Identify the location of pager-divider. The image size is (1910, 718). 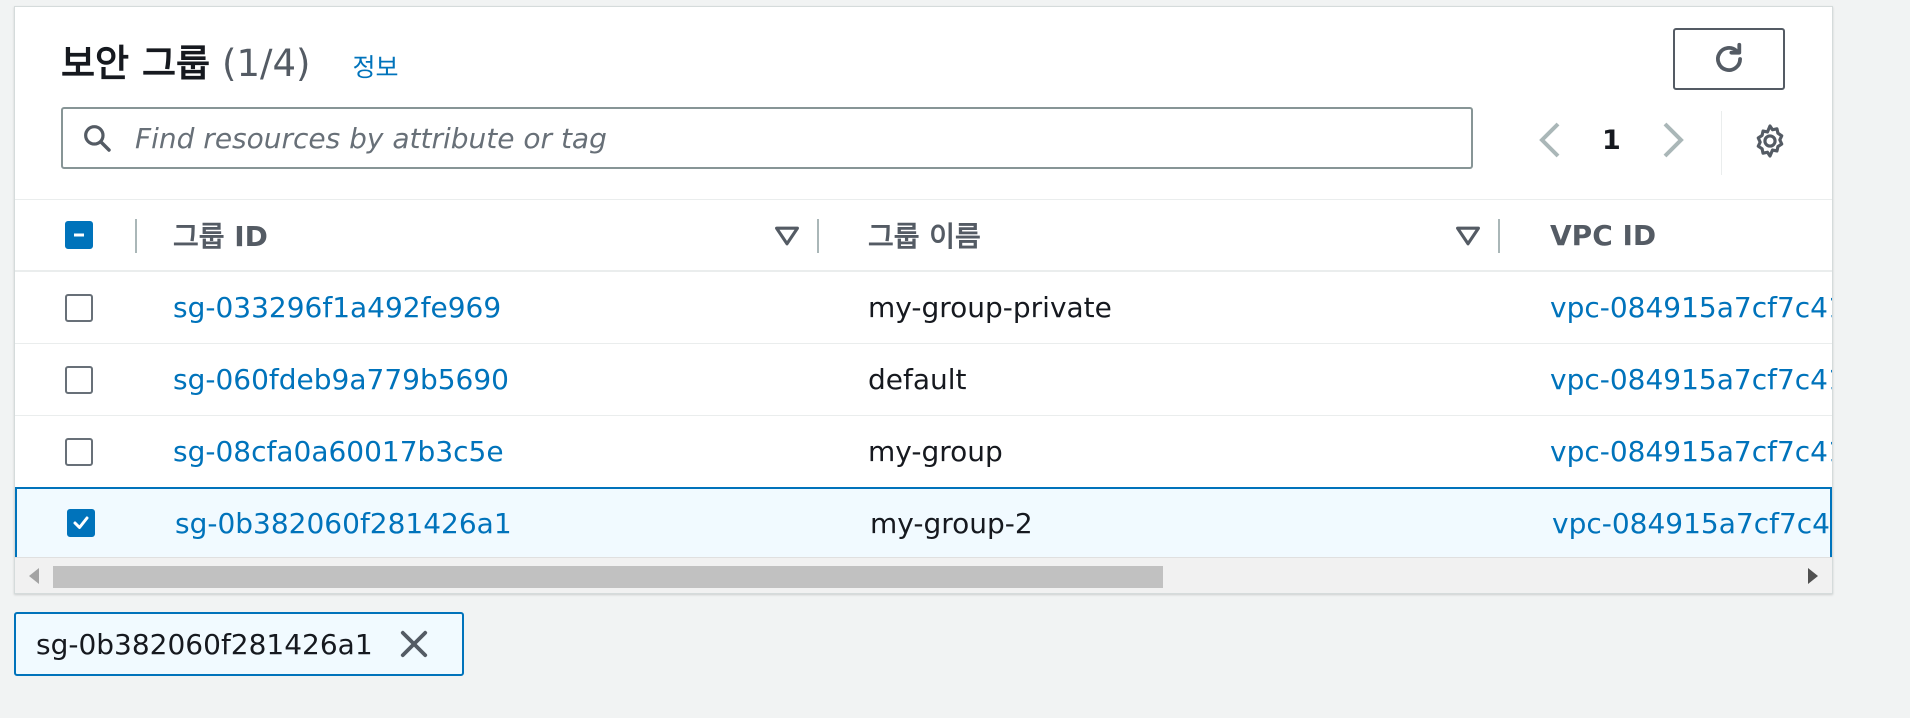
(1721, 143).